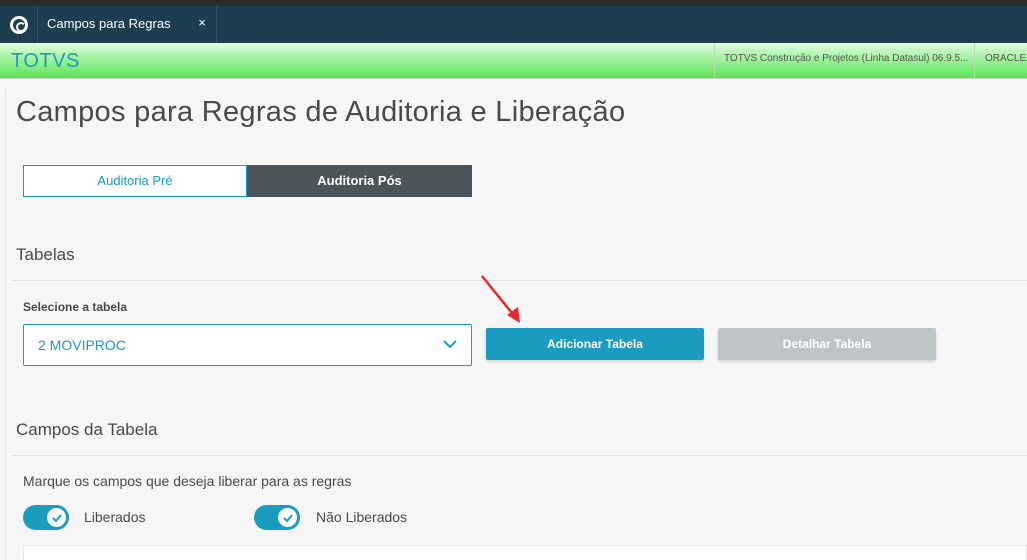  What do you see at coordinates (115, 517) in the screenshot?
I see `liberados-label: Liberados` at bounding box center [115, 517].